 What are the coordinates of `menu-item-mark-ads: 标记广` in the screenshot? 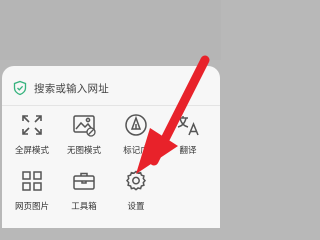 It's located at (136, 140).